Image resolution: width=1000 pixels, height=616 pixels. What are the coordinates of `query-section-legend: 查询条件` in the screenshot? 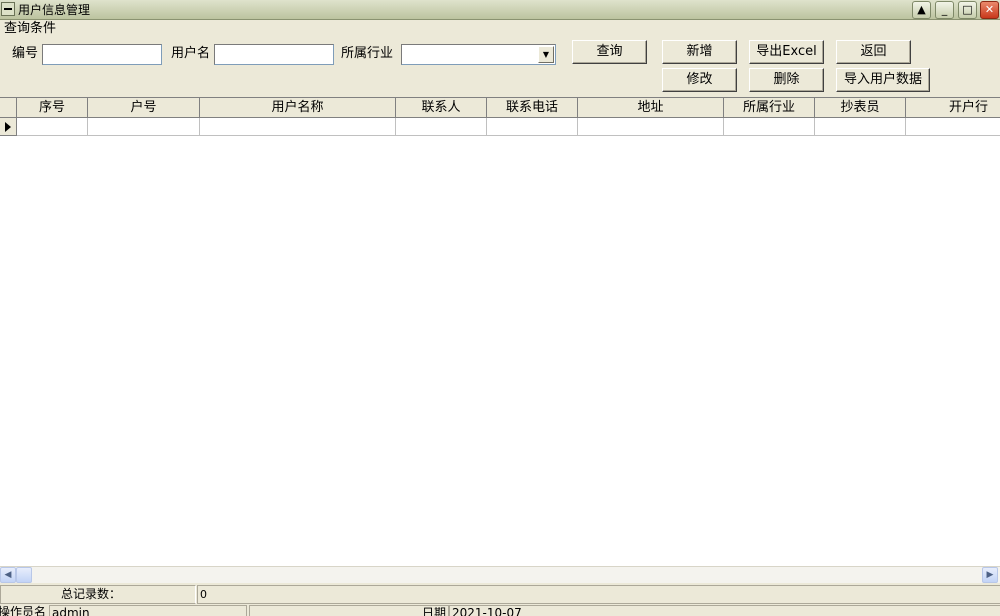 It's located at (30, 28).